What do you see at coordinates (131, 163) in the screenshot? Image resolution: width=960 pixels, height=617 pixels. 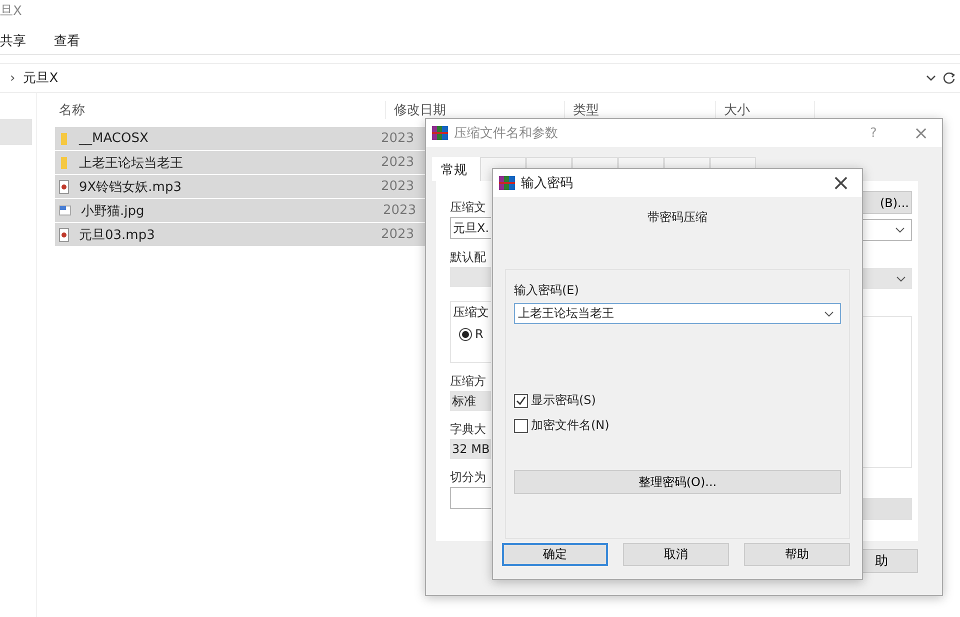 I see `file-name: 上老王论坛当老王` at bounding box center [131, 163].